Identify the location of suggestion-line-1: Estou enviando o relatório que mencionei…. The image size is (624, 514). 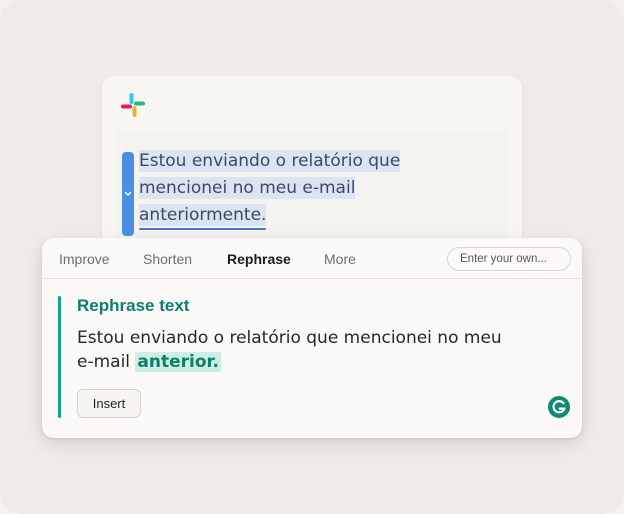
(289, 338).